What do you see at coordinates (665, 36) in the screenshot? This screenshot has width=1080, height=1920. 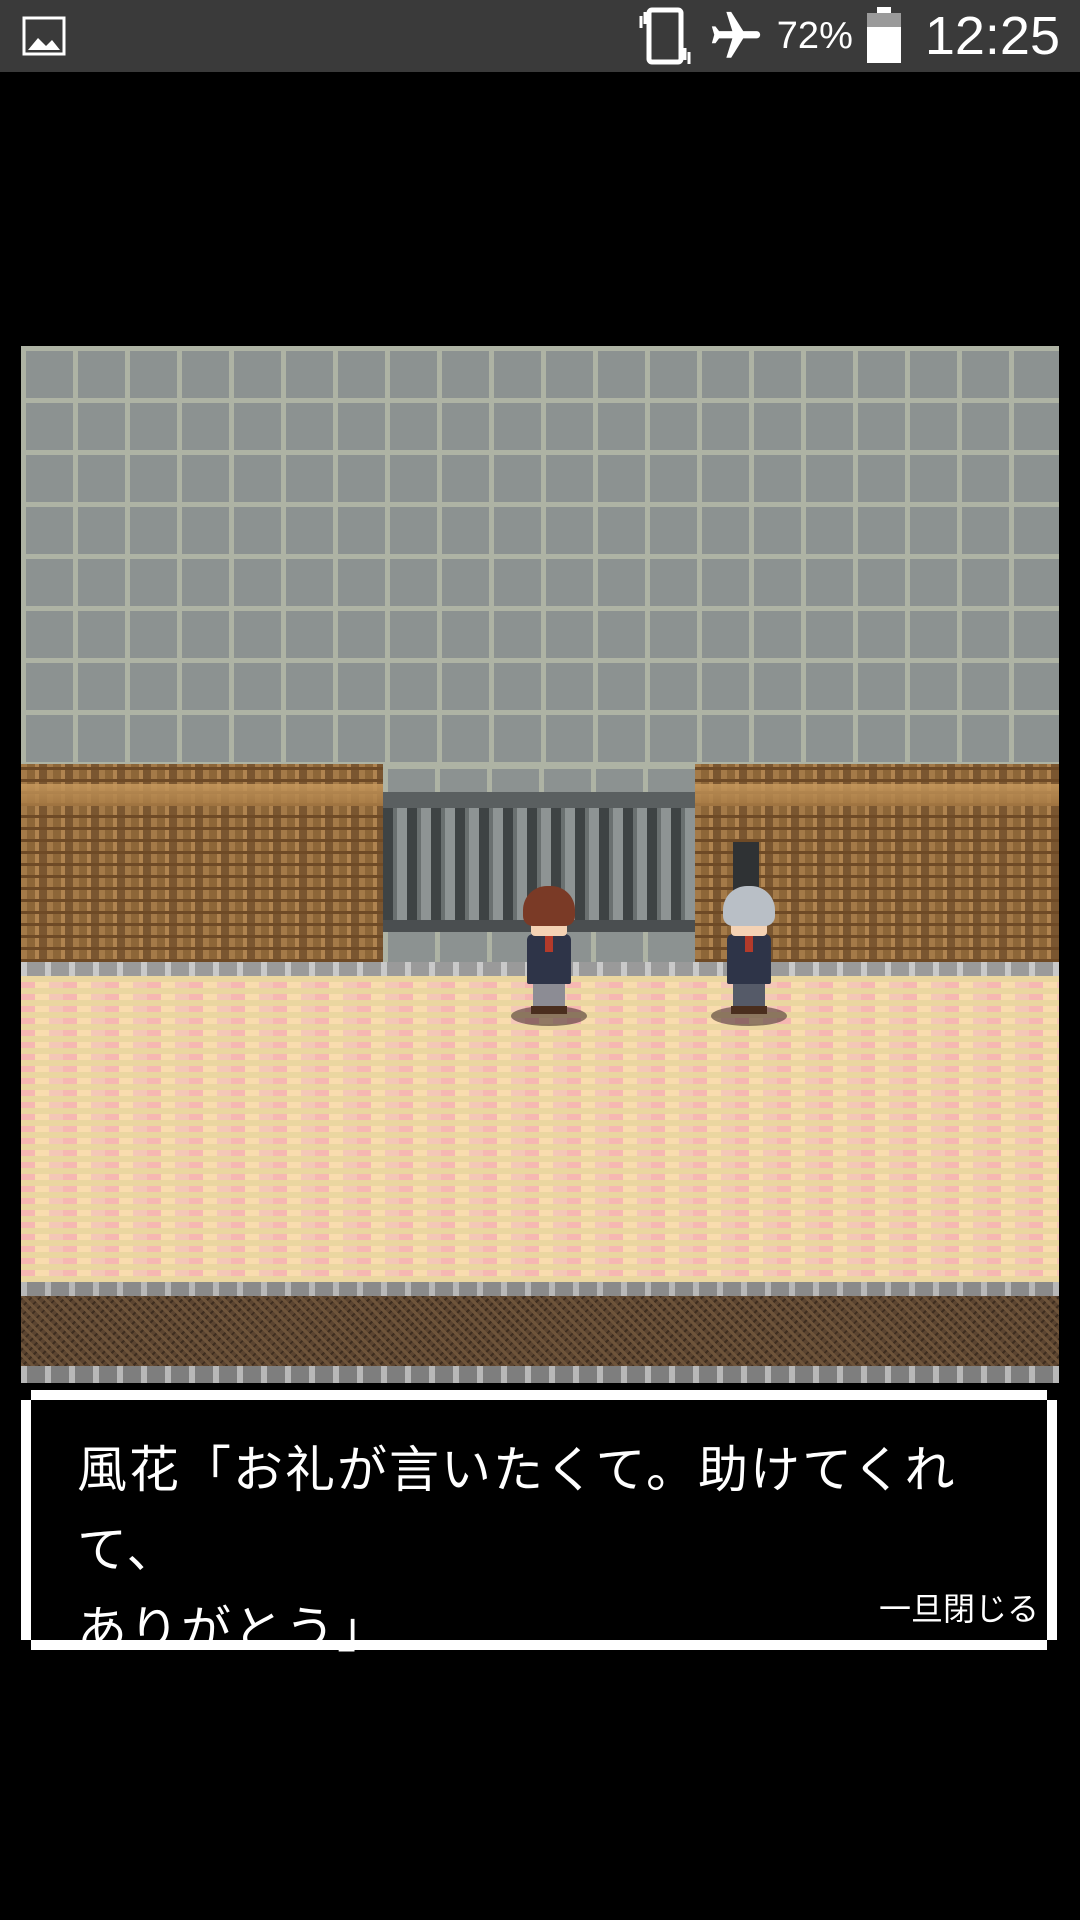 I see `vibrate-icon` at bounding box center [665, 36].